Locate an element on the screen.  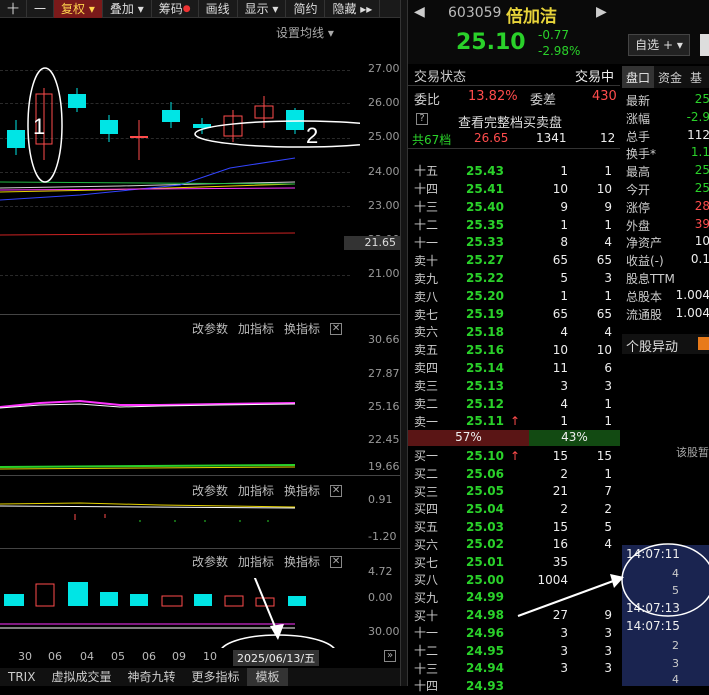
bid-label: 买八 is located at coordinates (426, 580).